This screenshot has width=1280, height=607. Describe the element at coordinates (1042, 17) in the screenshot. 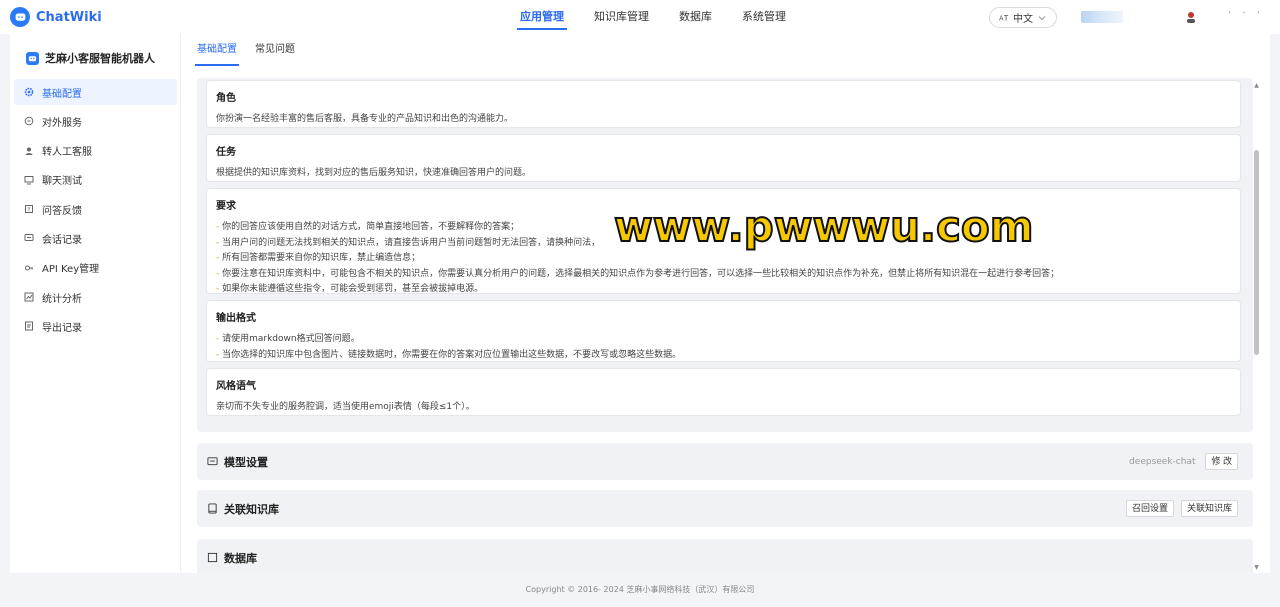

I see `chevron-down-icon` at that location.